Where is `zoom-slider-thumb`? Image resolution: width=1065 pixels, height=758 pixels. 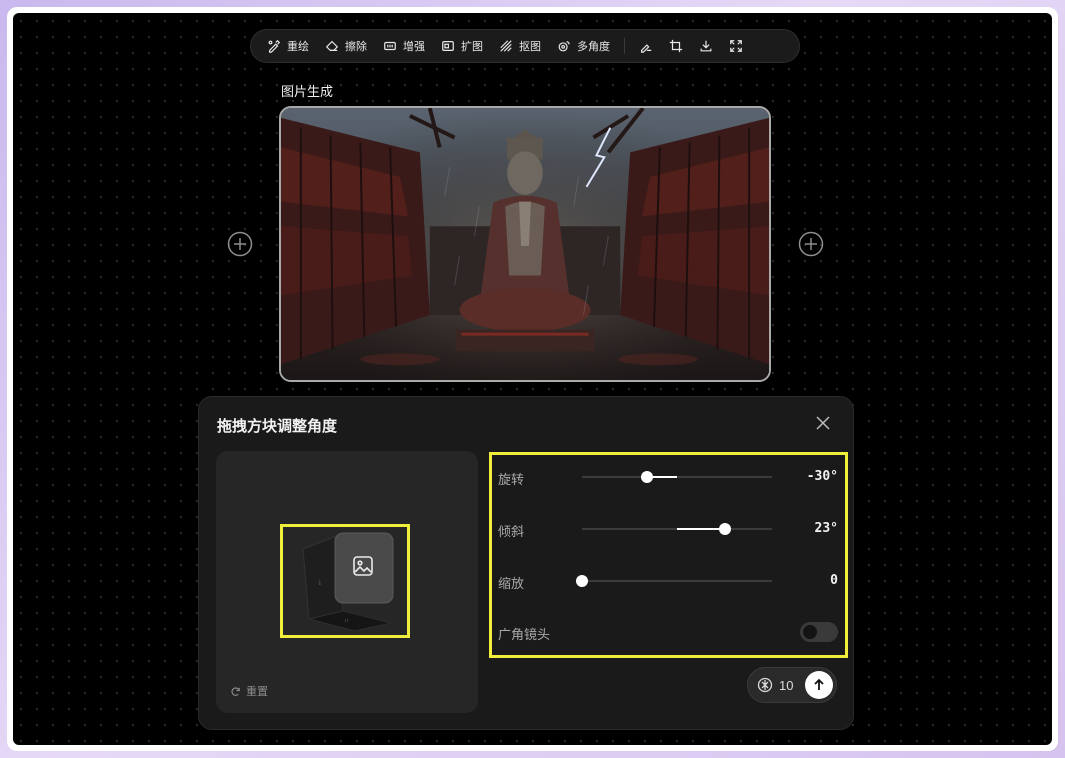
zoom-slider-thumb is located at coordinates (582, 581).